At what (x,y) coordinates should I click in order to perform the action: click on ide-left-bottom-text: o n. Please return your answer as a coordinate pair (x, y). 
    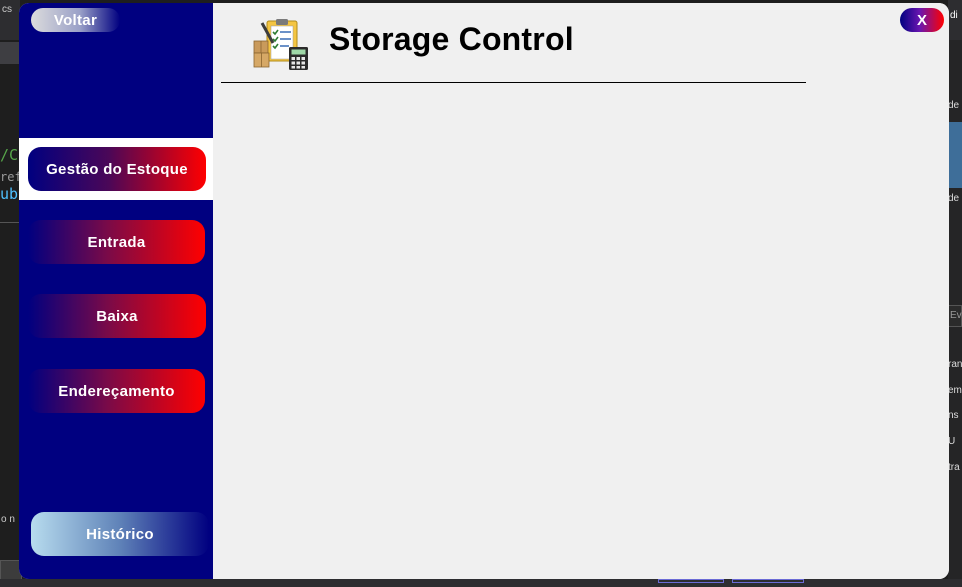
    Looking at the image, I should click on (8, 519).